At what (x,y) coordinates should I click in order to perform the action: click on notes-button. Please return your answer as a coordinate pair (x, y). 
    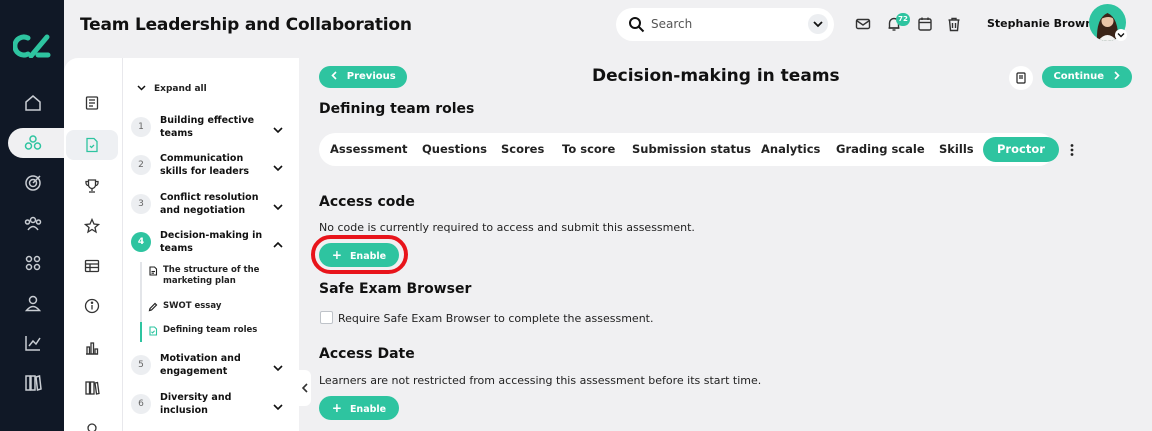
    Looking at the image, I should click on (1021, 78).